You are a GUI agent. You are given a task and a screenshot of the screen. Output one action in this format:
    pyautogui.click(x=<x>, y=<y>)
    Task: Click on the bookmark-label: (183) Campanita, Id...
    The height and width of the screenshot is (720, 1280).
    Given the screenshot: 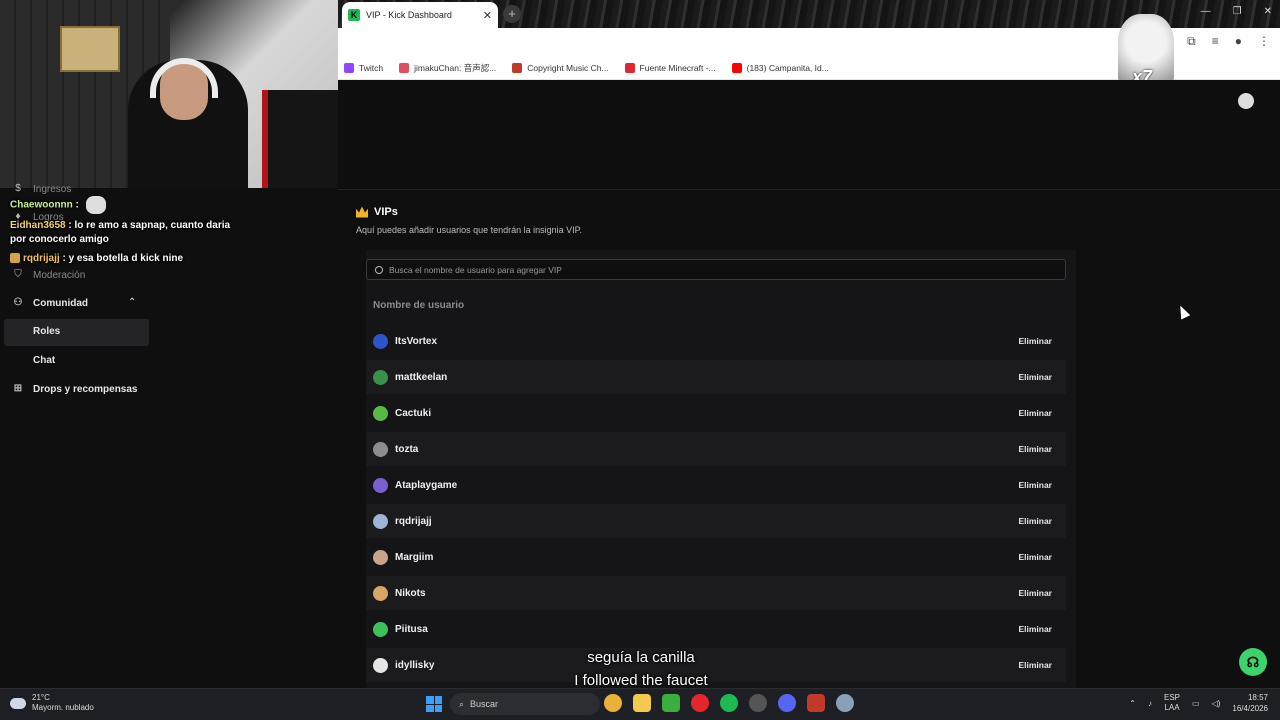 What is the action you would take?
    pyautogui.click(x=787, y=67)
    